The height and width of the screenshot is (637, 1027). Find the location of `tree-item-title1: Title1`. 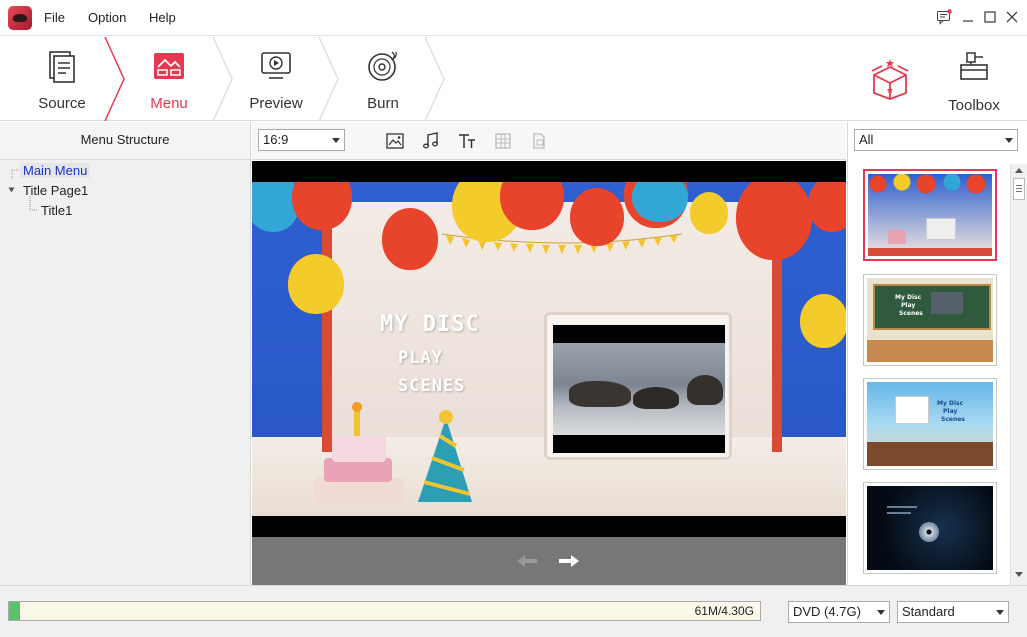

tree-item-title1: Title1 is located at coordinates (56, 210).